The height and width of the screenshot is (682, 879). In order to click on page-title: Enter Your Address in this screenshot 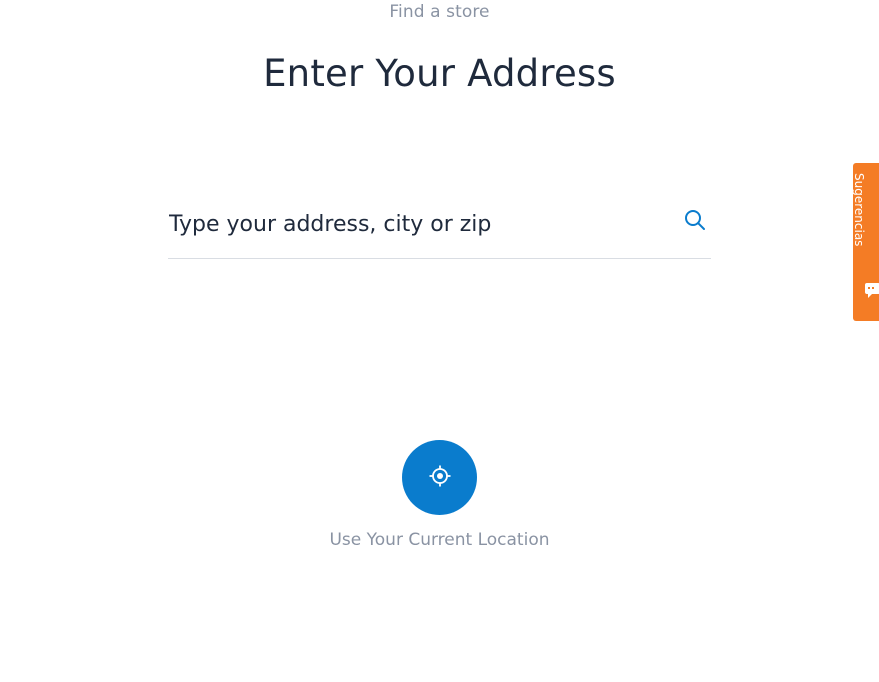, I will do `click(439, 73)`.